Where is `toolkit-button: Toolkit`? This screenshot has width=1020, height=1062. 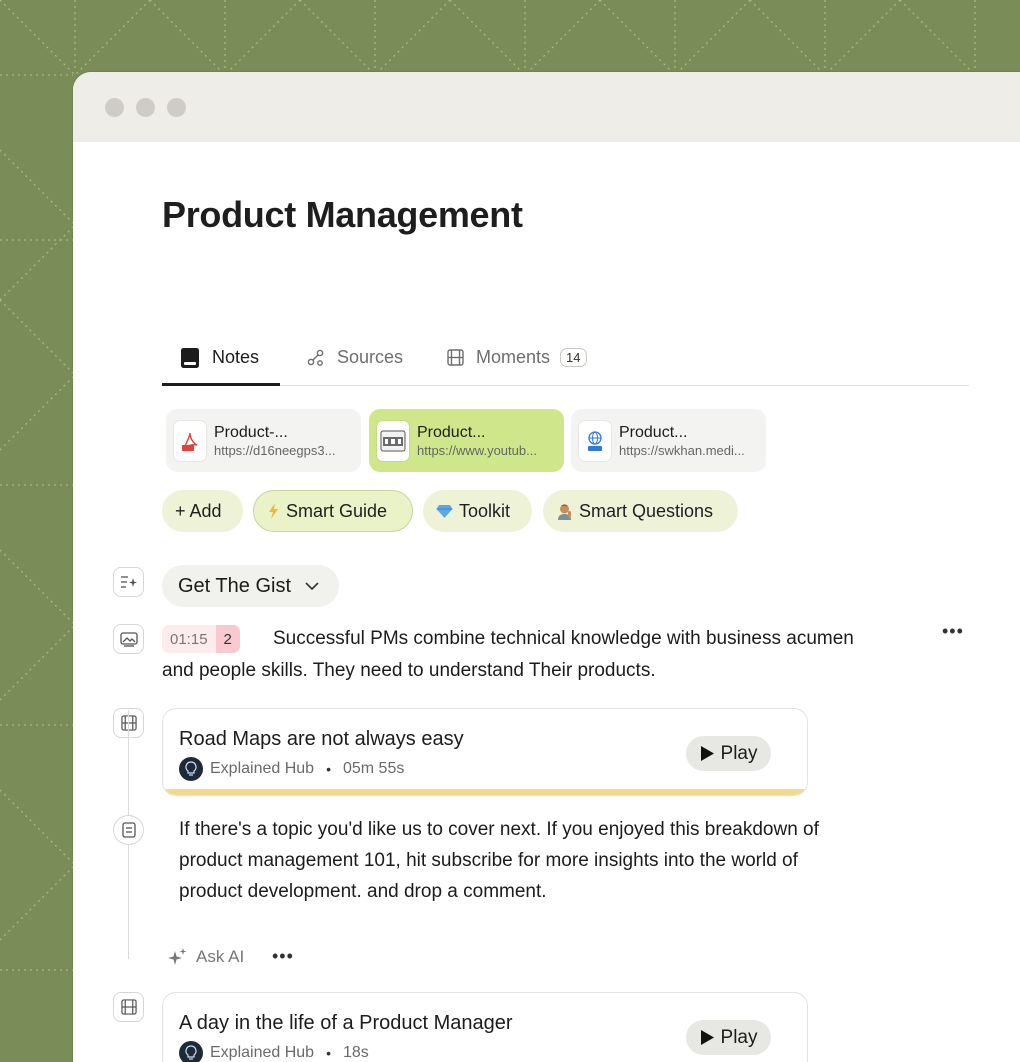 toolkit-button: Toolkit is located at coordinates (477, 511).